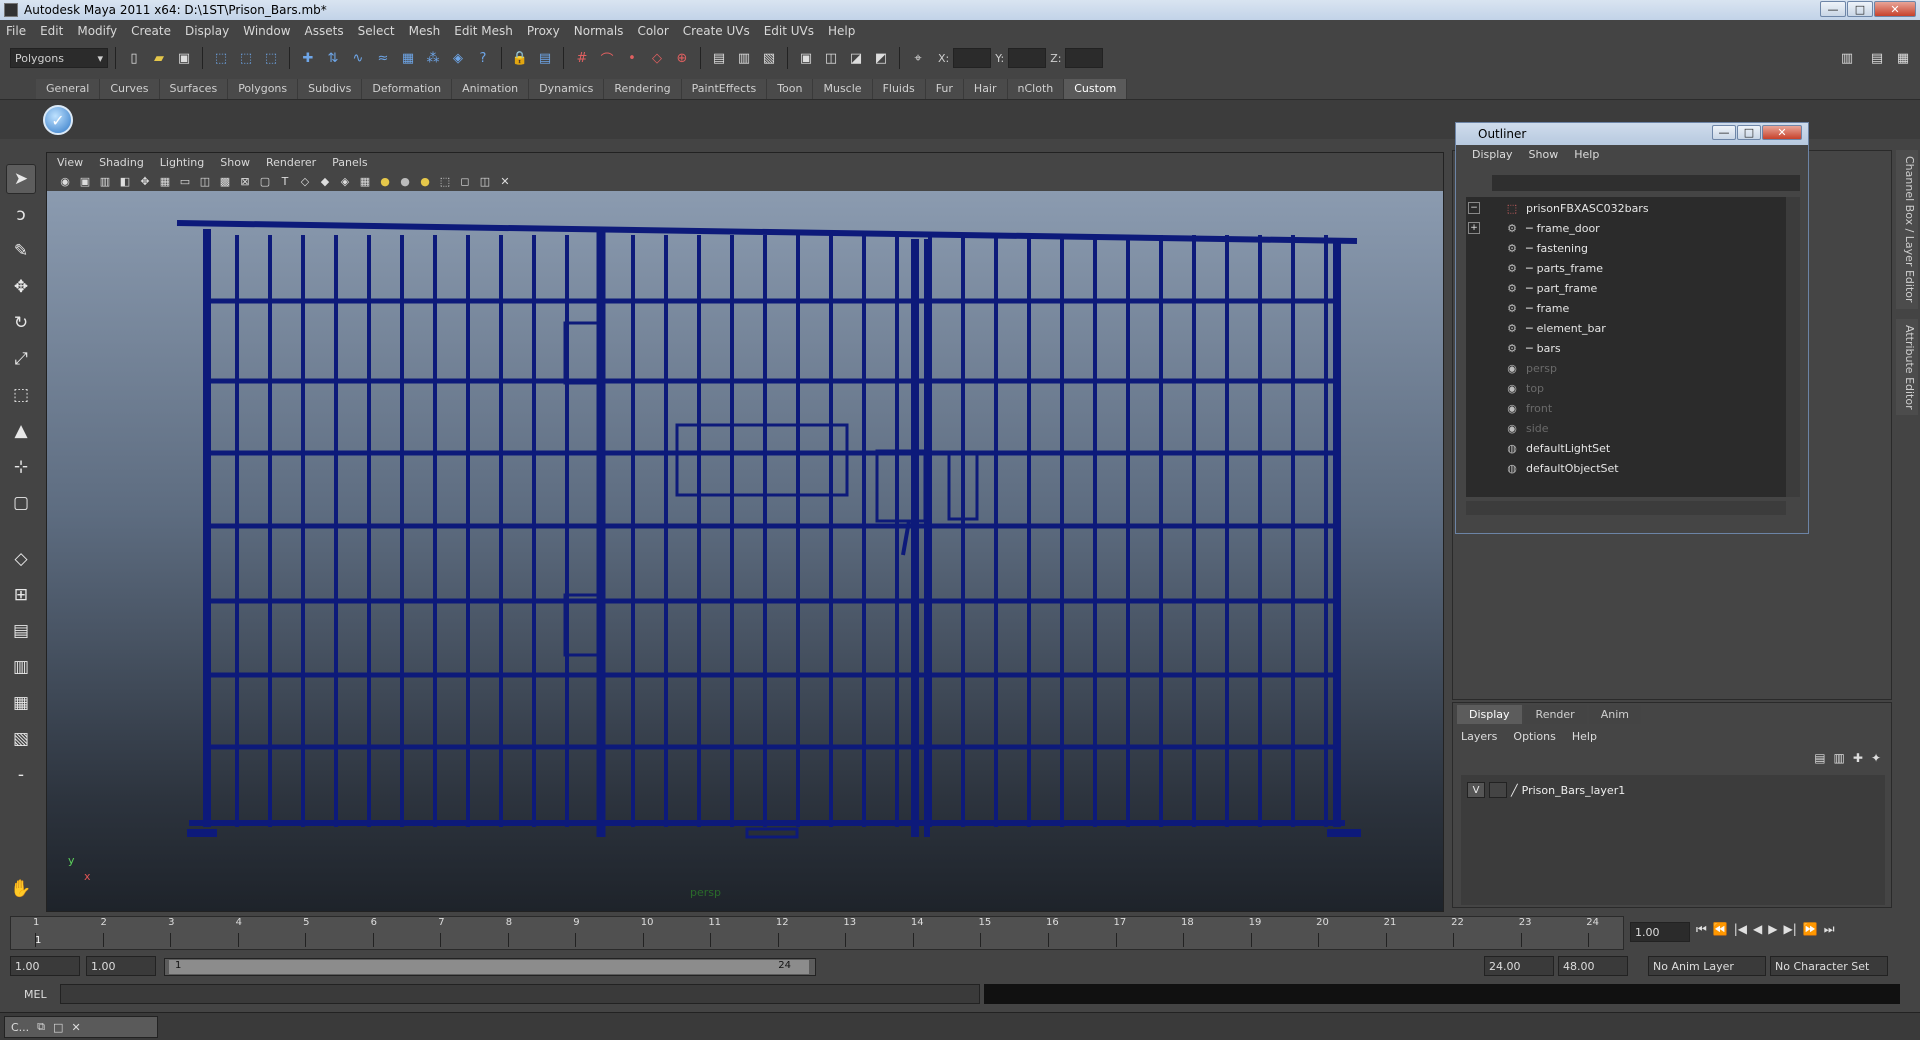  Describe the element at coordinates (405, 181) in the screenshot. I see `shadows-icon: ●` at that location.